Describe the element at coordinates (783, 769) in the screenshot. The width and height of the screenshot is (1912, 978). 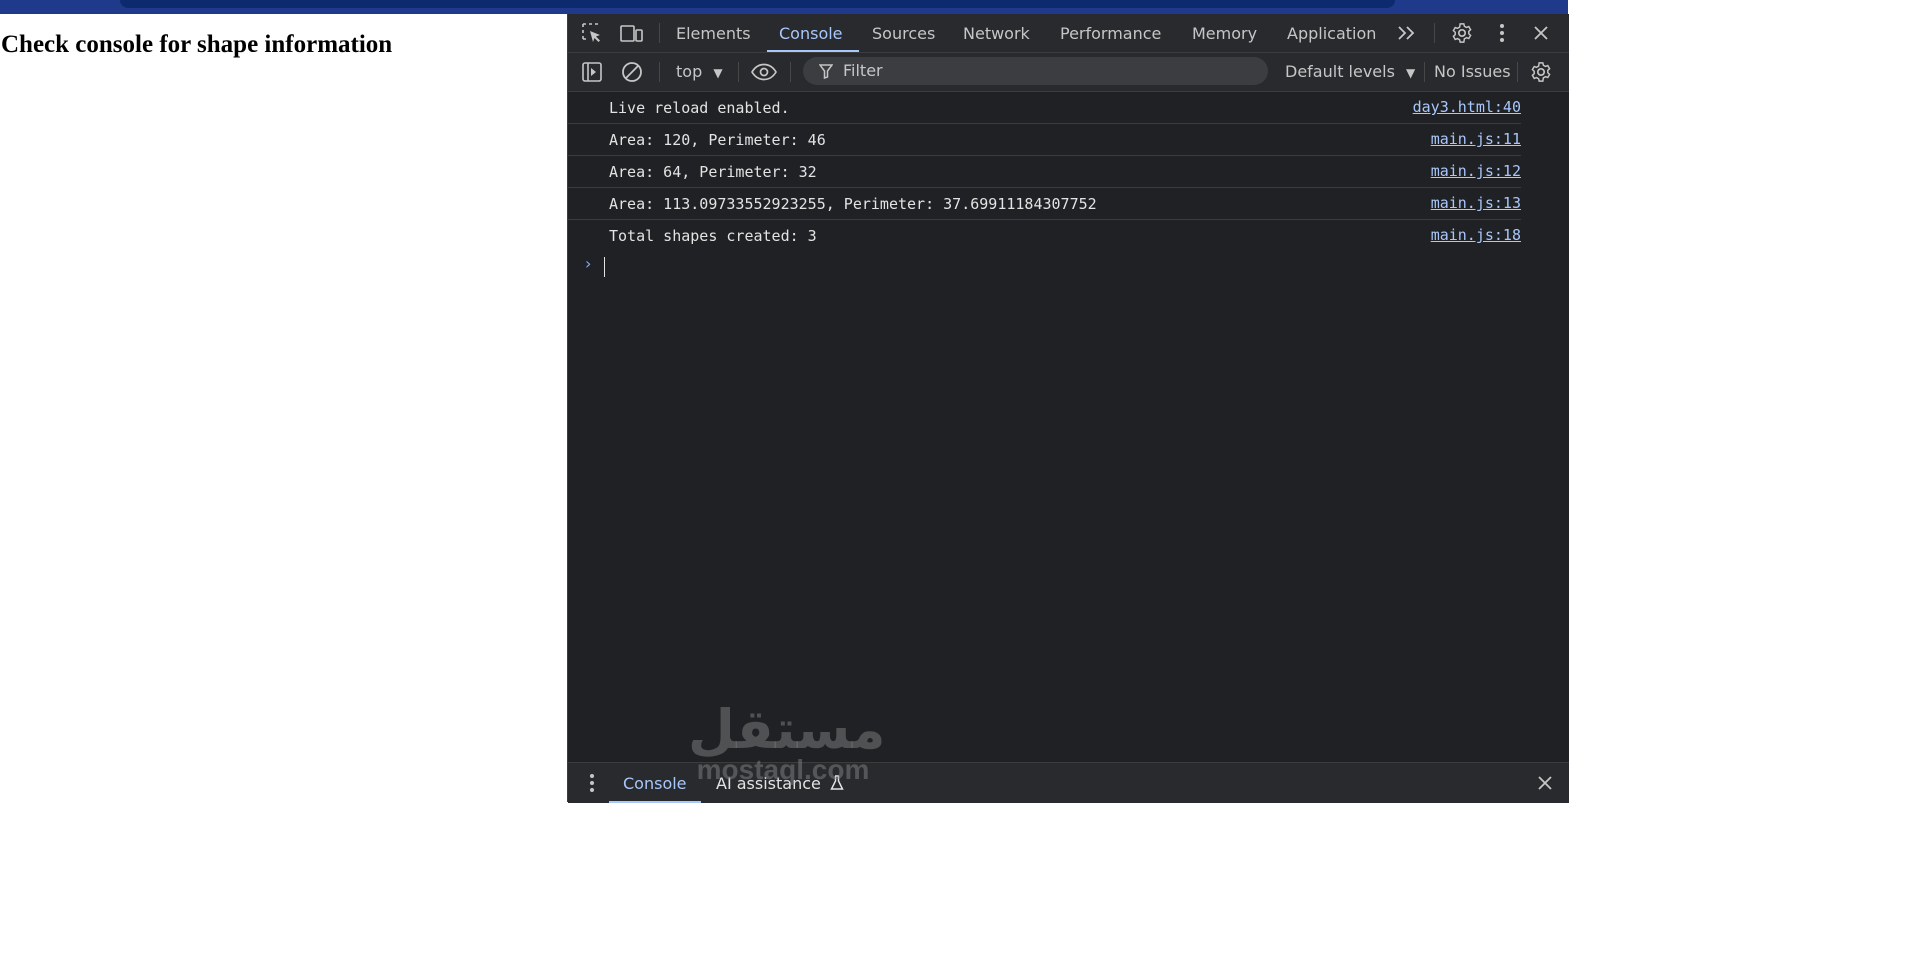
I see `watermark-latin: mostaql.com` at that location.